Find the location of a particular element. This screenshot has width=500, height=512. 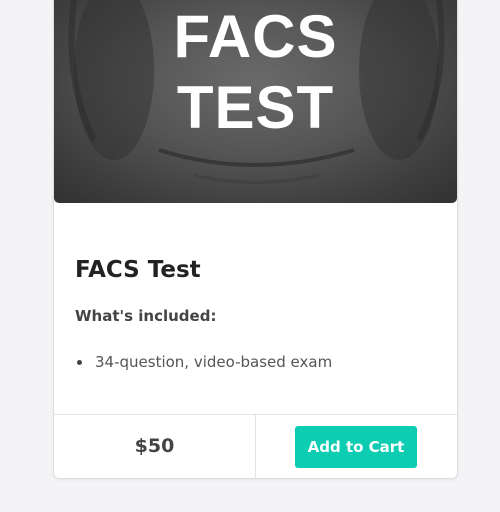

bullet-icon is located at coordinates (79, 362).